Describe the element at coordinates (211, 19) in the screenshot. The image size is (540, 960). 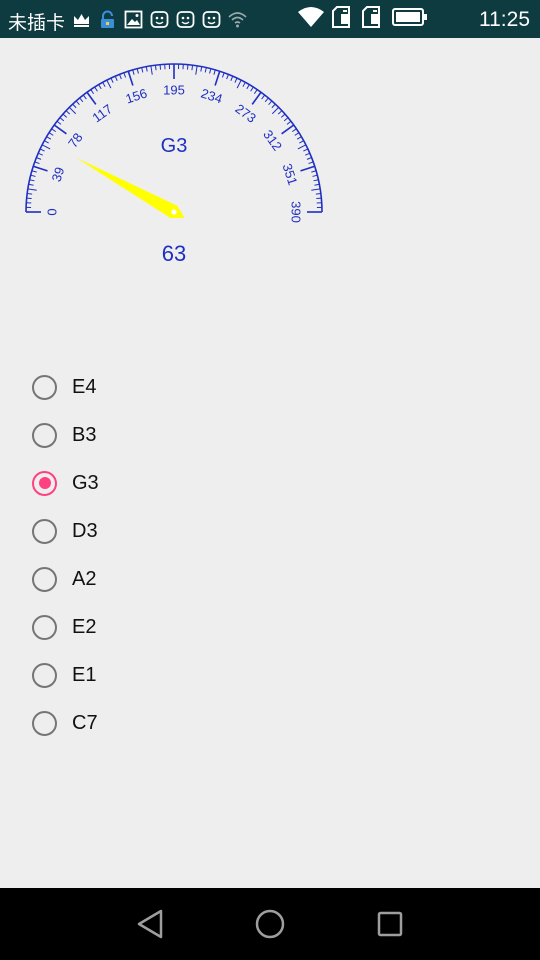
I see `cat-icon` at that location.